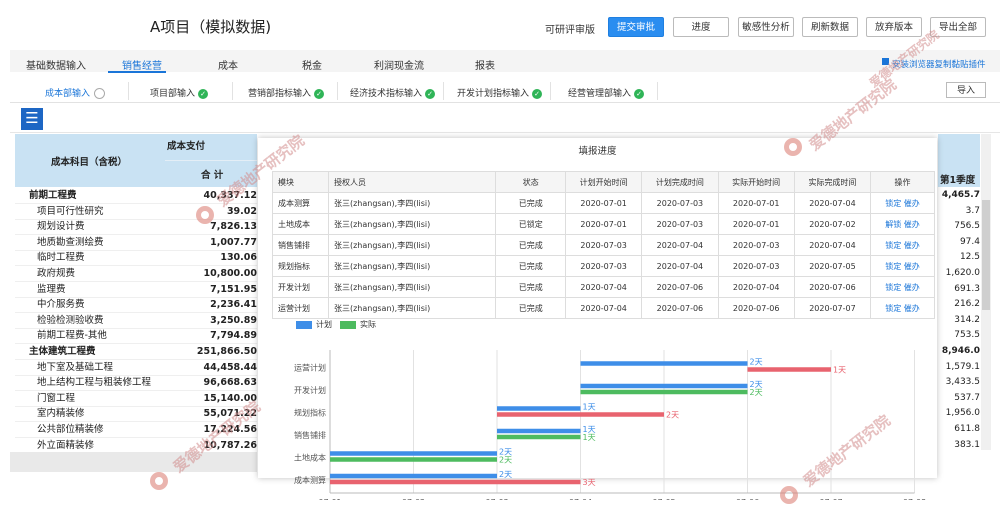 The image size is (1004, 519). Describe the element at coordinates (959, 320) in the screenshot. I see `q1-value: 314.2` at that location.